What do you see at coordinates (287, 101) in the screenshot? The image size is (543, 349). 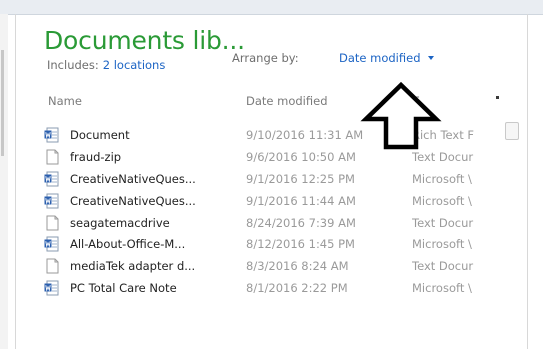 I see `column-header-date-modified: Date modified` at bounding box center [287, 101].